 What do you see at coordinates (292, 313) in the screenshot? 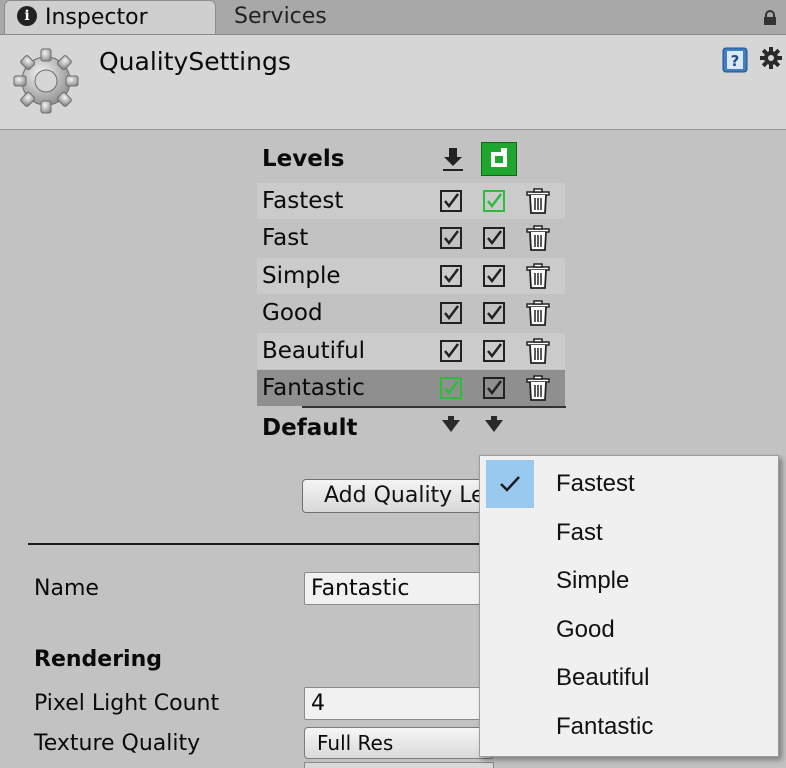
I see `level-label: Good` at bounding box center [292, 313].